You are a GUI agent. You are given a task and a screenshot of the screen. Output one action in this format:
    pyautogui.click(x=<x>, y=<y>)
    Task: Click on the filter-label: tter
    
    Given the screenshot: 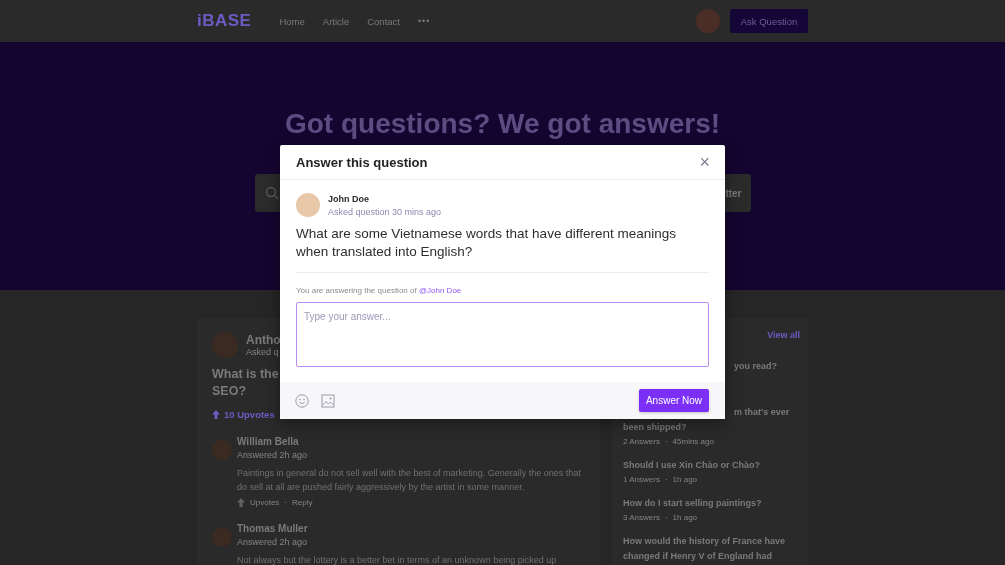 What is the action you would take?
    pyautogui.click(x=734, y=193)
    